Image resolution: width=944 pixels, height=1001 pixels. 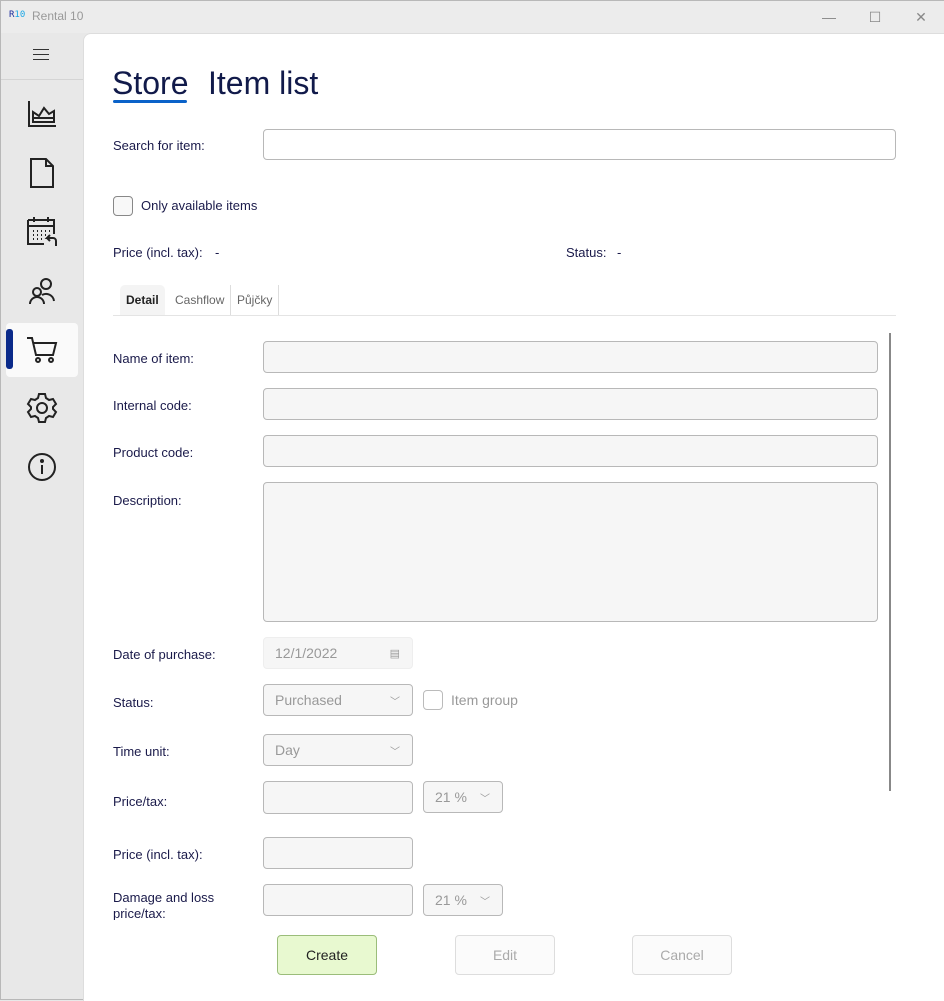 I want to click on sidebar-item-calendar, so click(x=42, y=232).